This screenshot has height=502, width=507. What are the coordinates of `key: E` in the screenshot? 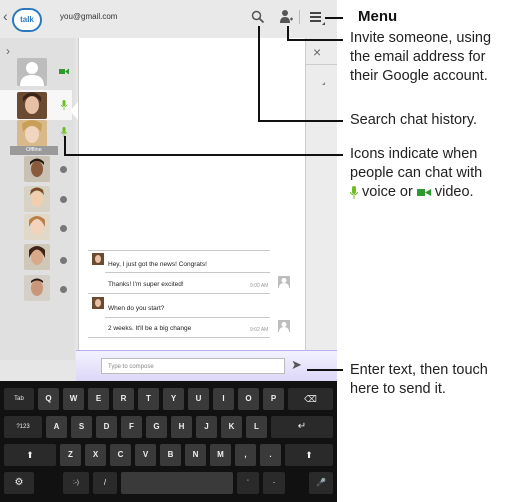 It's located at (98, 399).